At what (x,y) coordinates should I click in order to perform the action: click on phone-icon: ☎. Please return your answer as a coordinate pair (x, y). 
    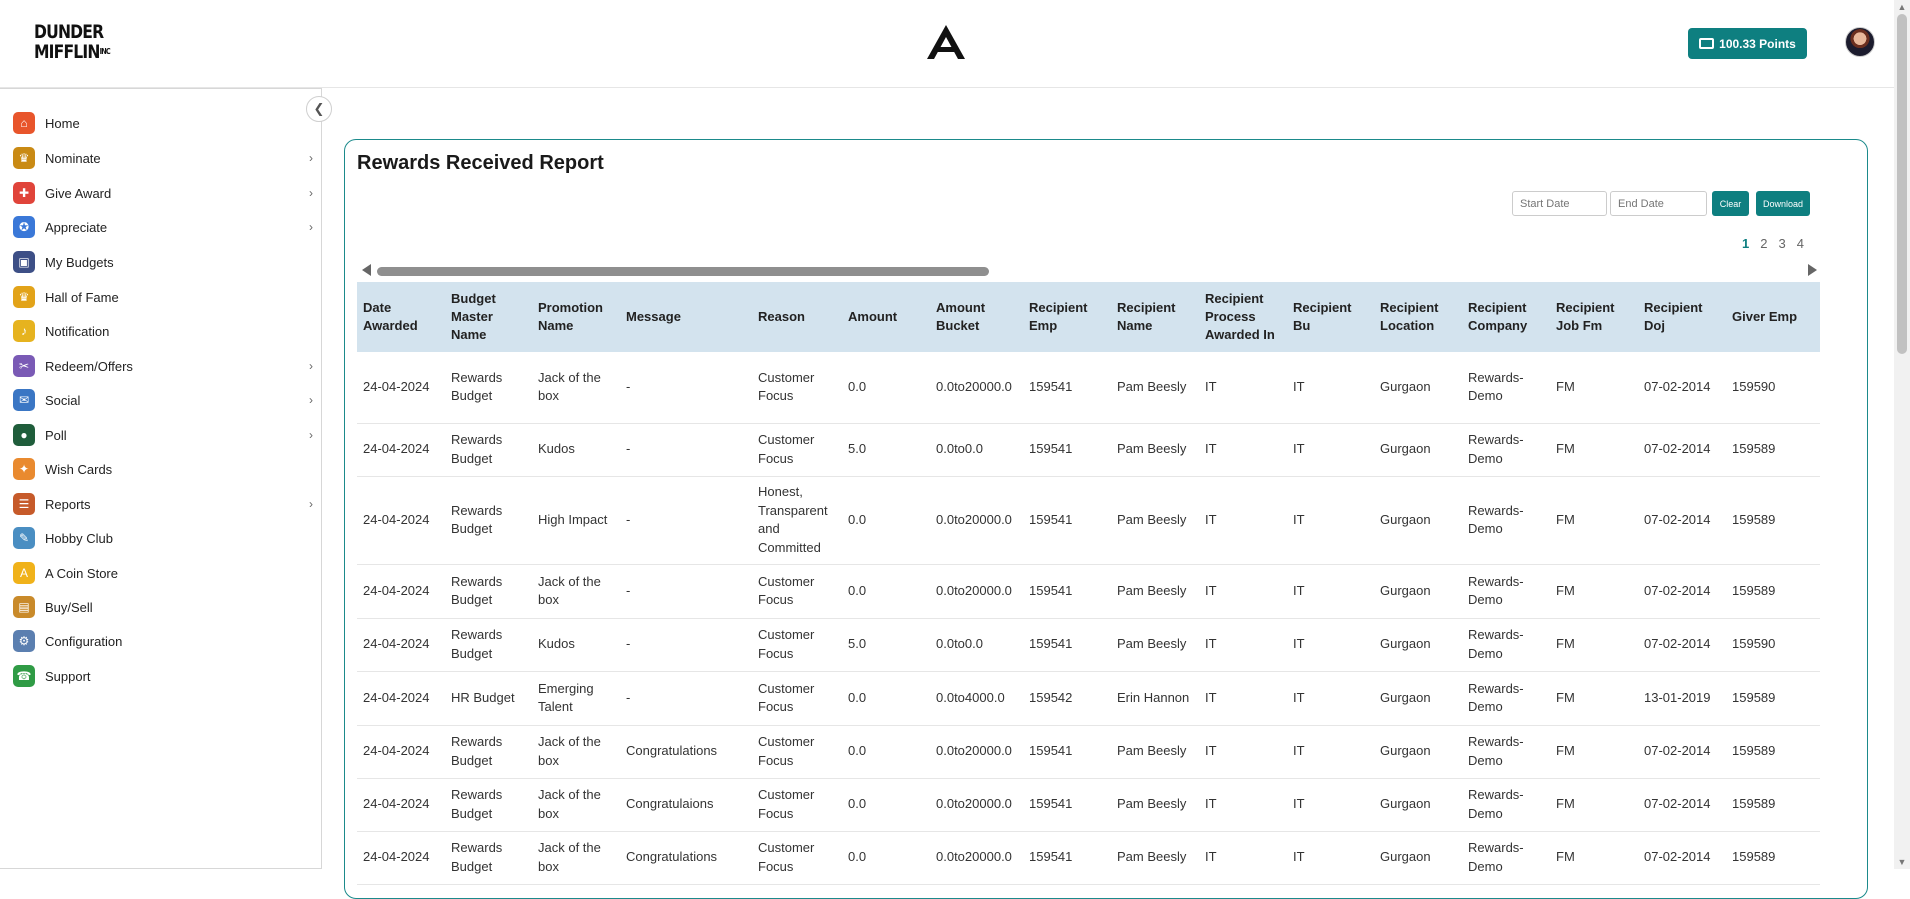
    Looking at the image, I should click on (24, 676).